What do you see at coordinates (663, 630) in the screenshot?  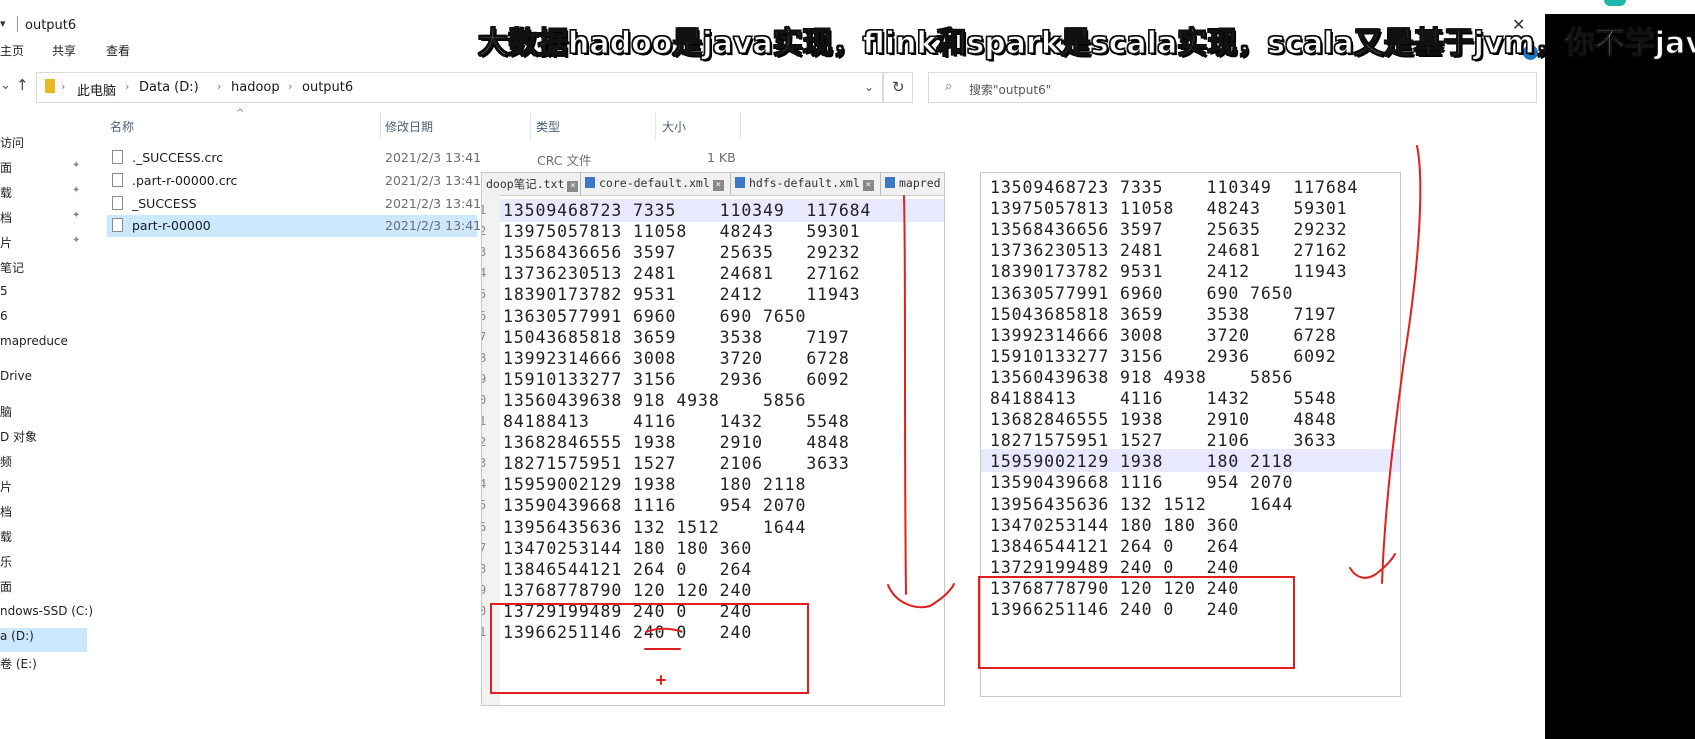 I see `annotation-mark` at bounding box center [663, 630].